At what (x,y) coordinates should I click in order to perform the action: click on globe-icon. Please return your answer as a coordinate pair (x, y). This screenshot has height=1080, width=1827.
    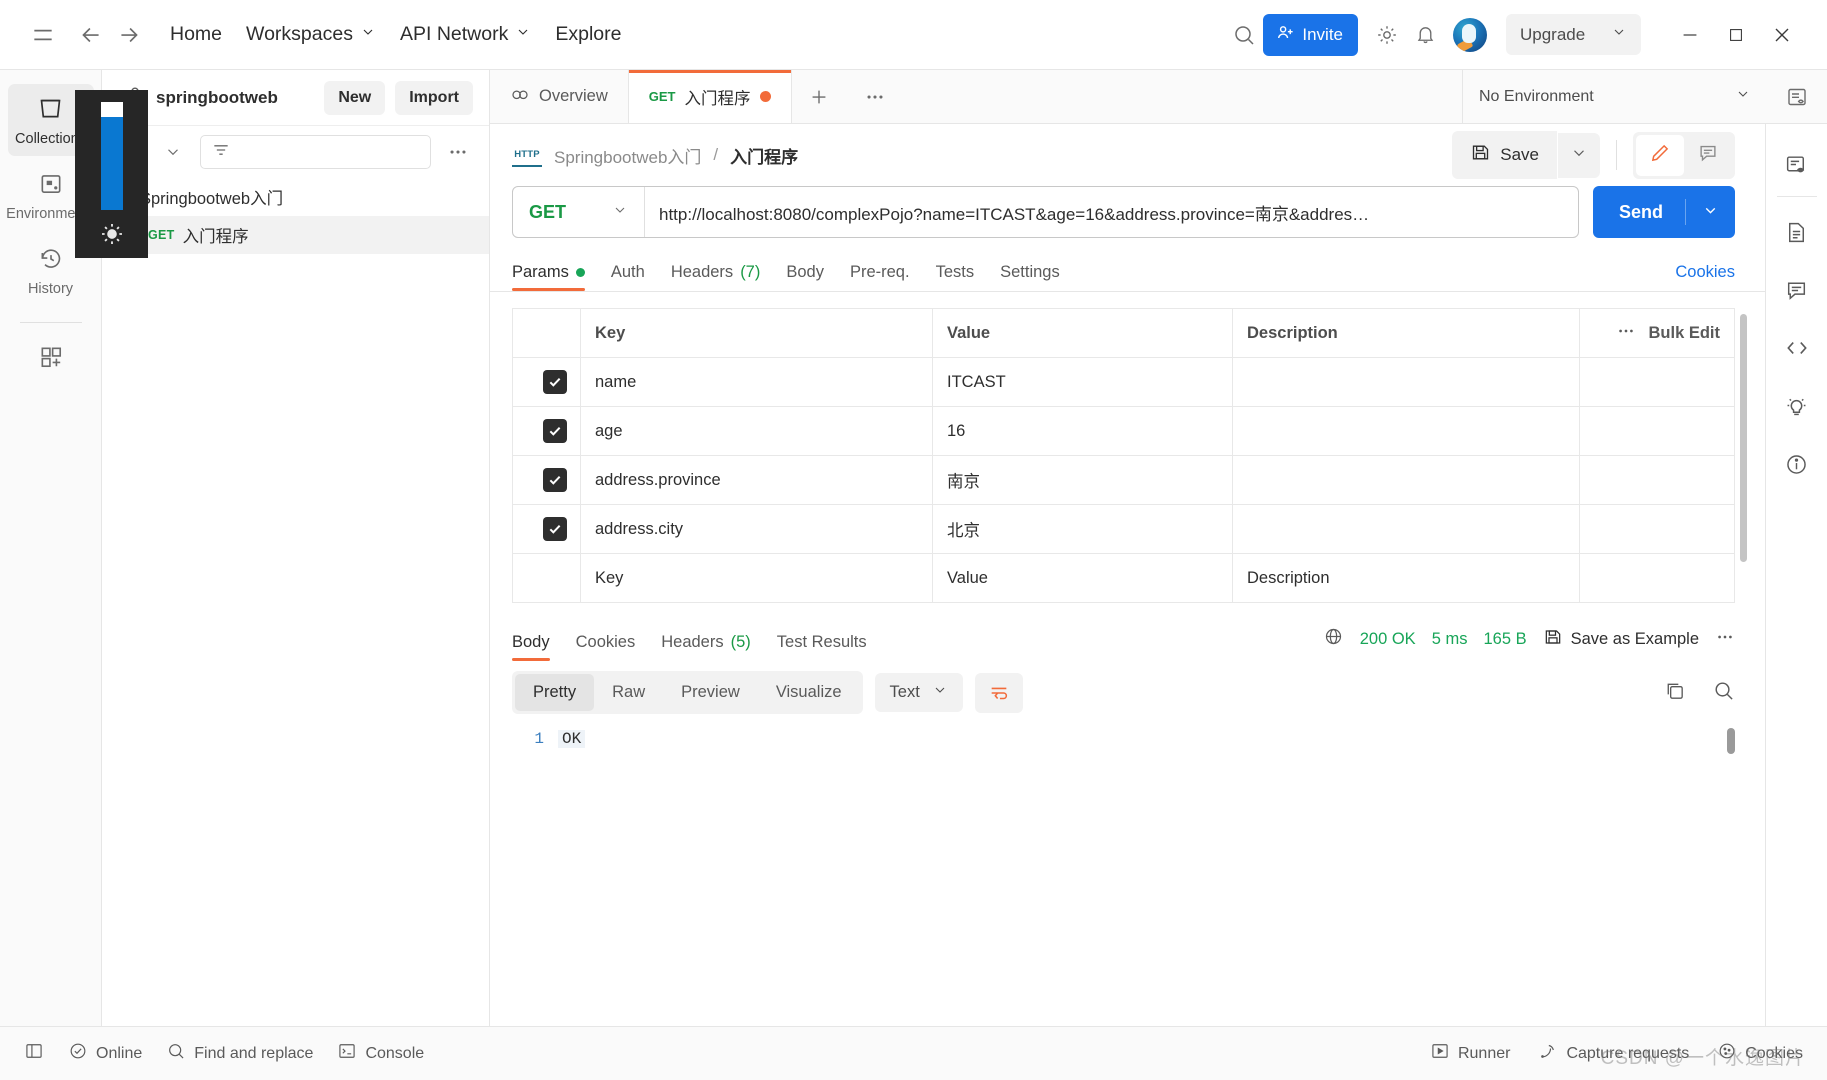
    Looking at the image, I should click on (1333, 639).